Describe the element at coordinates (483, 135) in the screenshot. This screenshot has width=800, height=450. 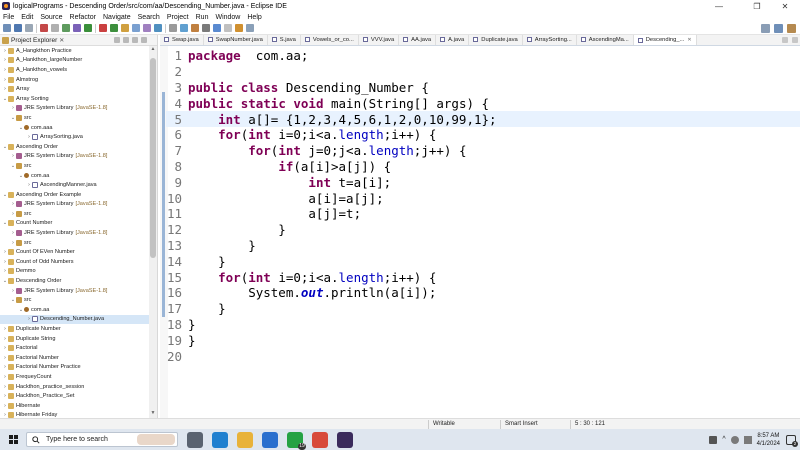
I see `code-line: 6 for(int i=0;i<a.length;i++) {` at that location.